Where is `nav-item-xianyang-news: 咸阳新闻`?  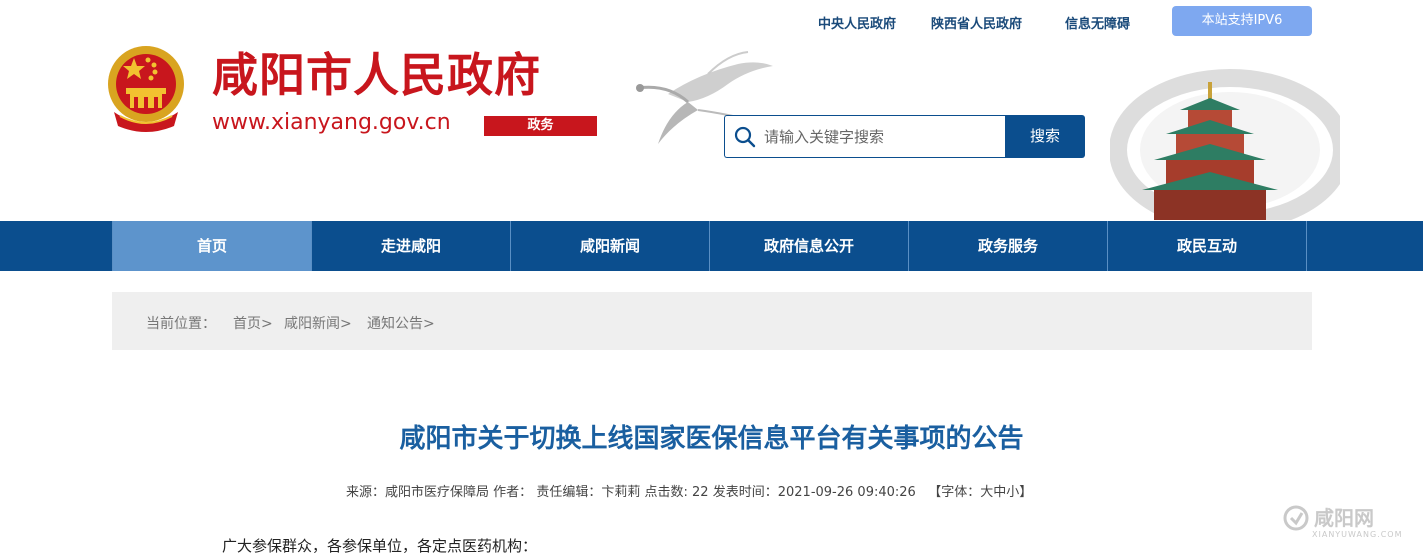
nav-item-xianyang-news: 咸阳新闻 is located at coordinates (609, 246).